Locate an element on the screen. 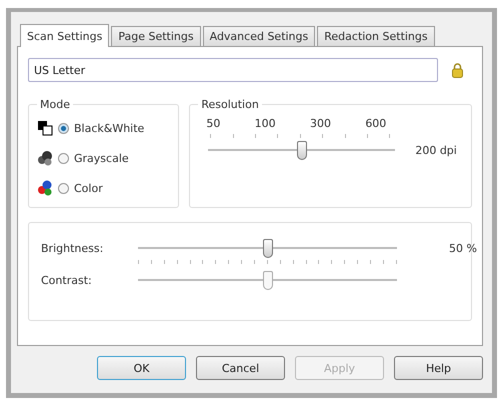 The image size is (501, 404). paper-size-field: US Letter is located at coordinates (233, 70).